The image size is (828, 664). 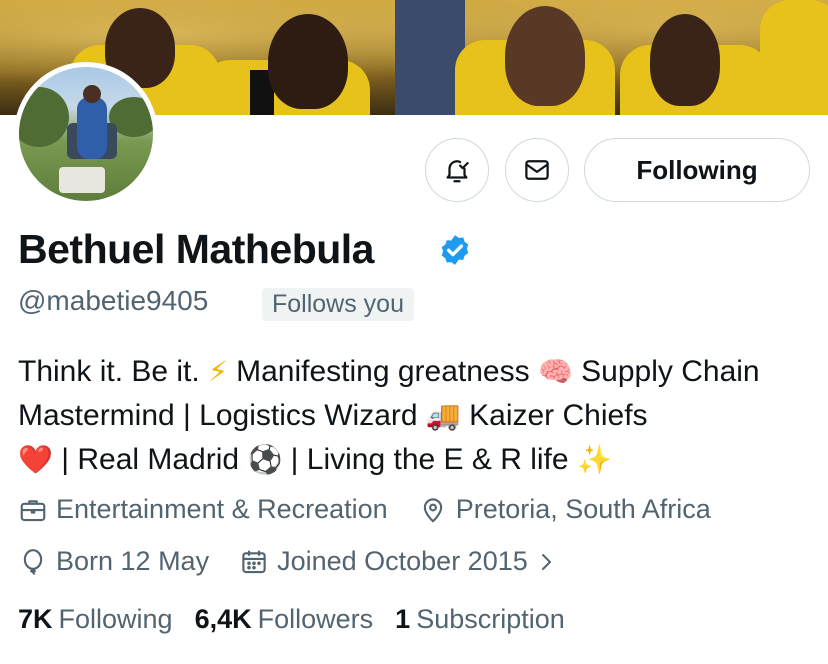 What do you see at coordinates (222, 509) in the screenshot?
I see `profile-category-label: Entertainment & Recreation` at bounding box center [222, 509].